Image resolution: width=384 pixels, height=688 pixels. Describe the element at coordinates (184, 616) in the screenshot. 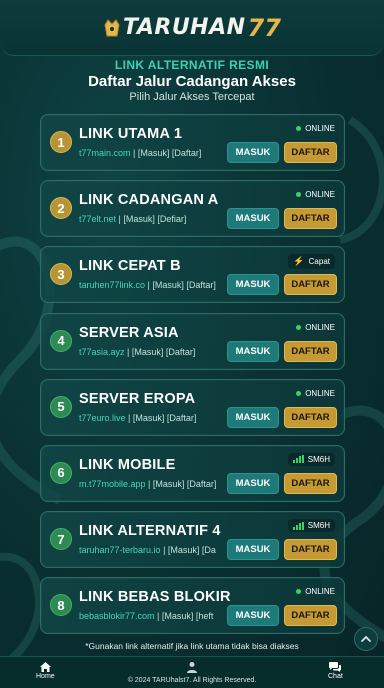

I see `link-actions-text: | [Masuk] [heft` at that location.